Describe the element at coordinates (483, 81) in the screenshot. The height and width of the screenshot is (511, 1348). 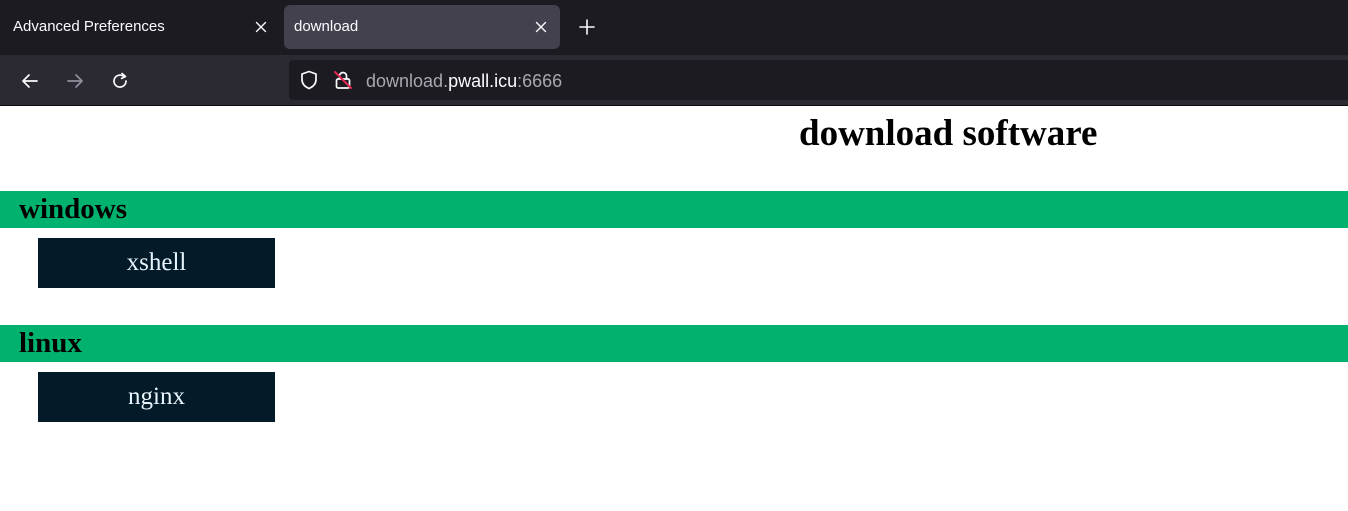
I see `url-host: pwall.icu` at that location.